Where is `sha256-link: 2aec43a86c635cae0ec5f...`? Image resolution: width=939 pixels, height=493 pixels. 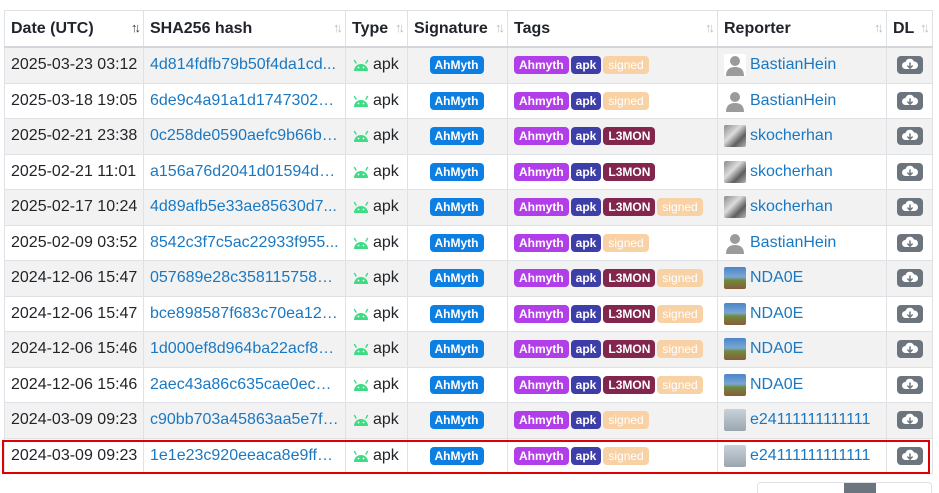
sha256-link: 2aec43a86c635cae0ec5f... is located at coordinates (244, 385).